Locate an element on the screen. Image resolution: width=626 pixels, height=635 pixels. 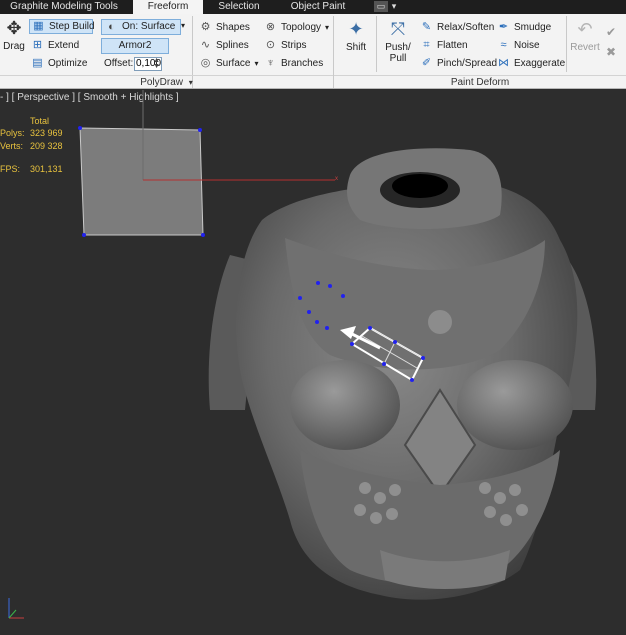
strips-icon: ⊙ is located at coordinates (270, 45).